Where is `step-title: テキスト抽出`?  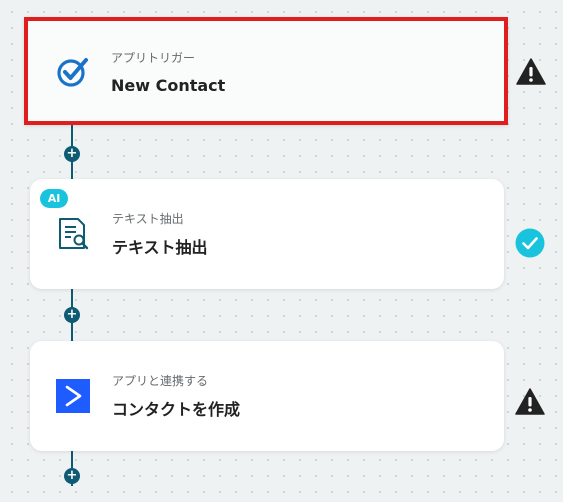 step-title: テキスト抽出 is located at coordinates (160, 247).